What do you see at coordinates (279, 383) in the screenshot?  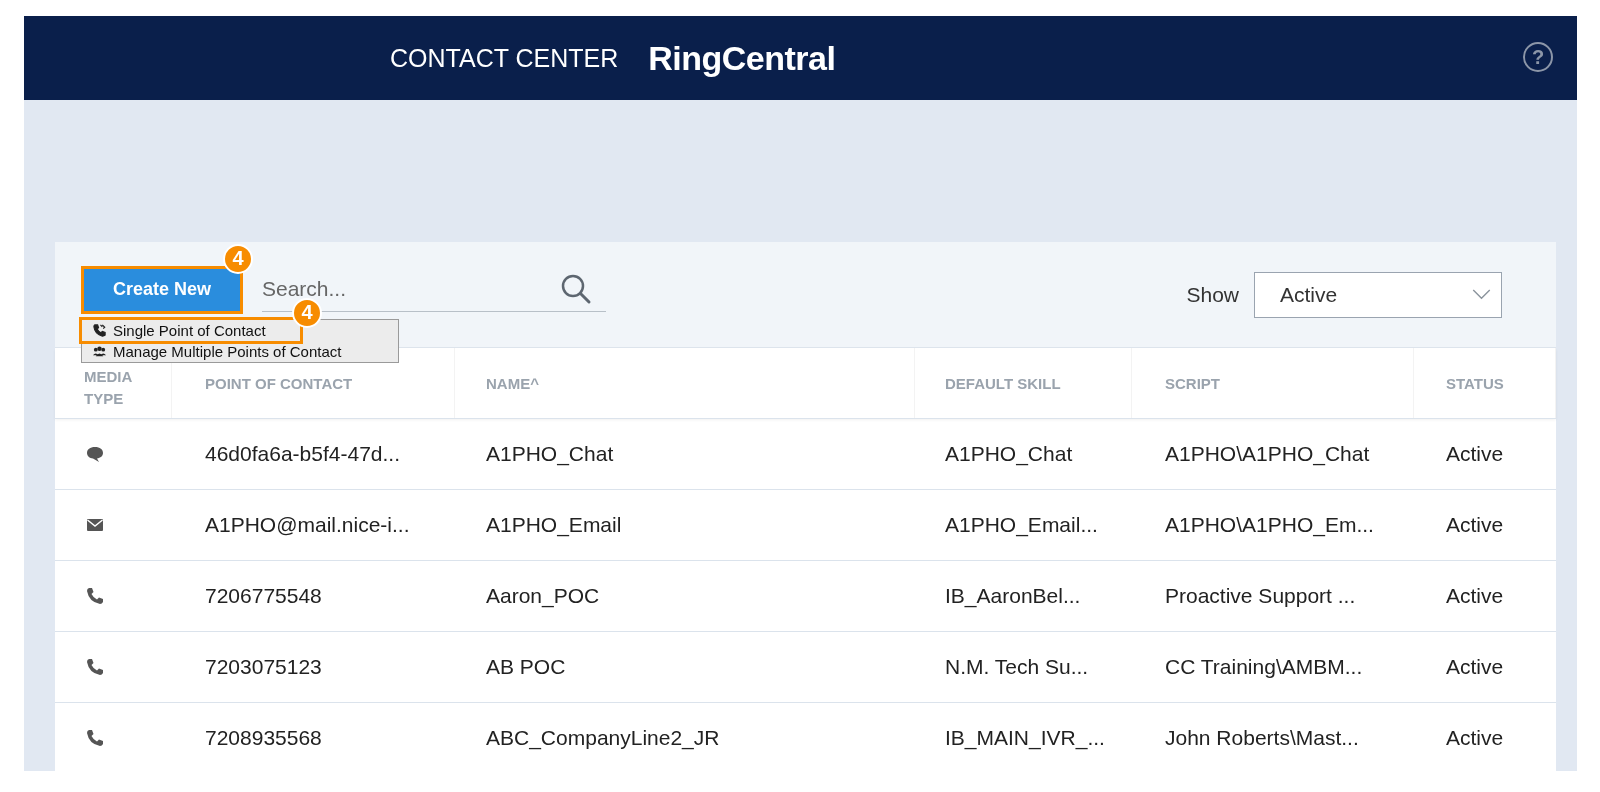 I see `column-header: POINT OF CONTACT` at bounding box center [279, 383].